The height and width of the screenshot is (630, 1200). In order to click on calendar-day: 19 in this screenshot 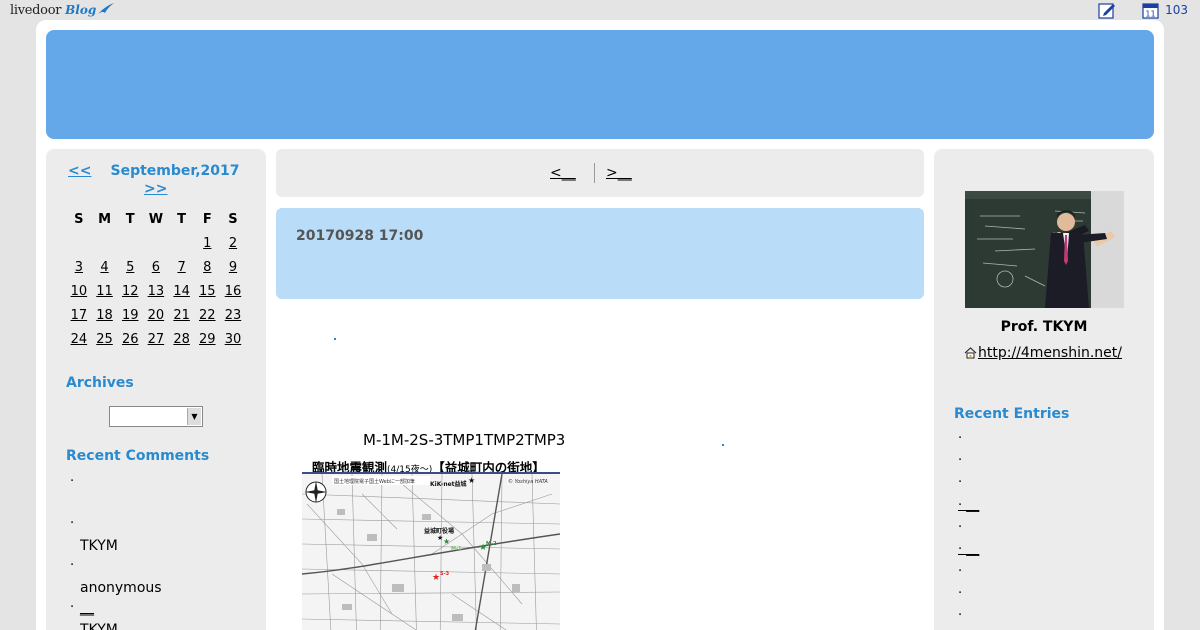, I will do `click(130, 315)`.